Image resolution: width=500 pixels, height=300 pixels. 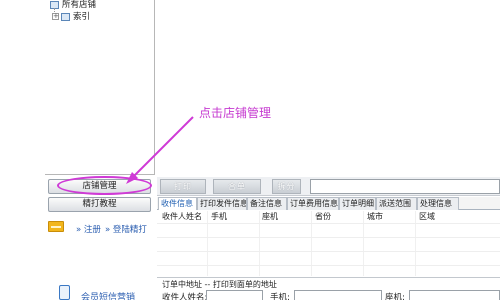 I want to click on recipient-name-input, so click(x=234, y=295).